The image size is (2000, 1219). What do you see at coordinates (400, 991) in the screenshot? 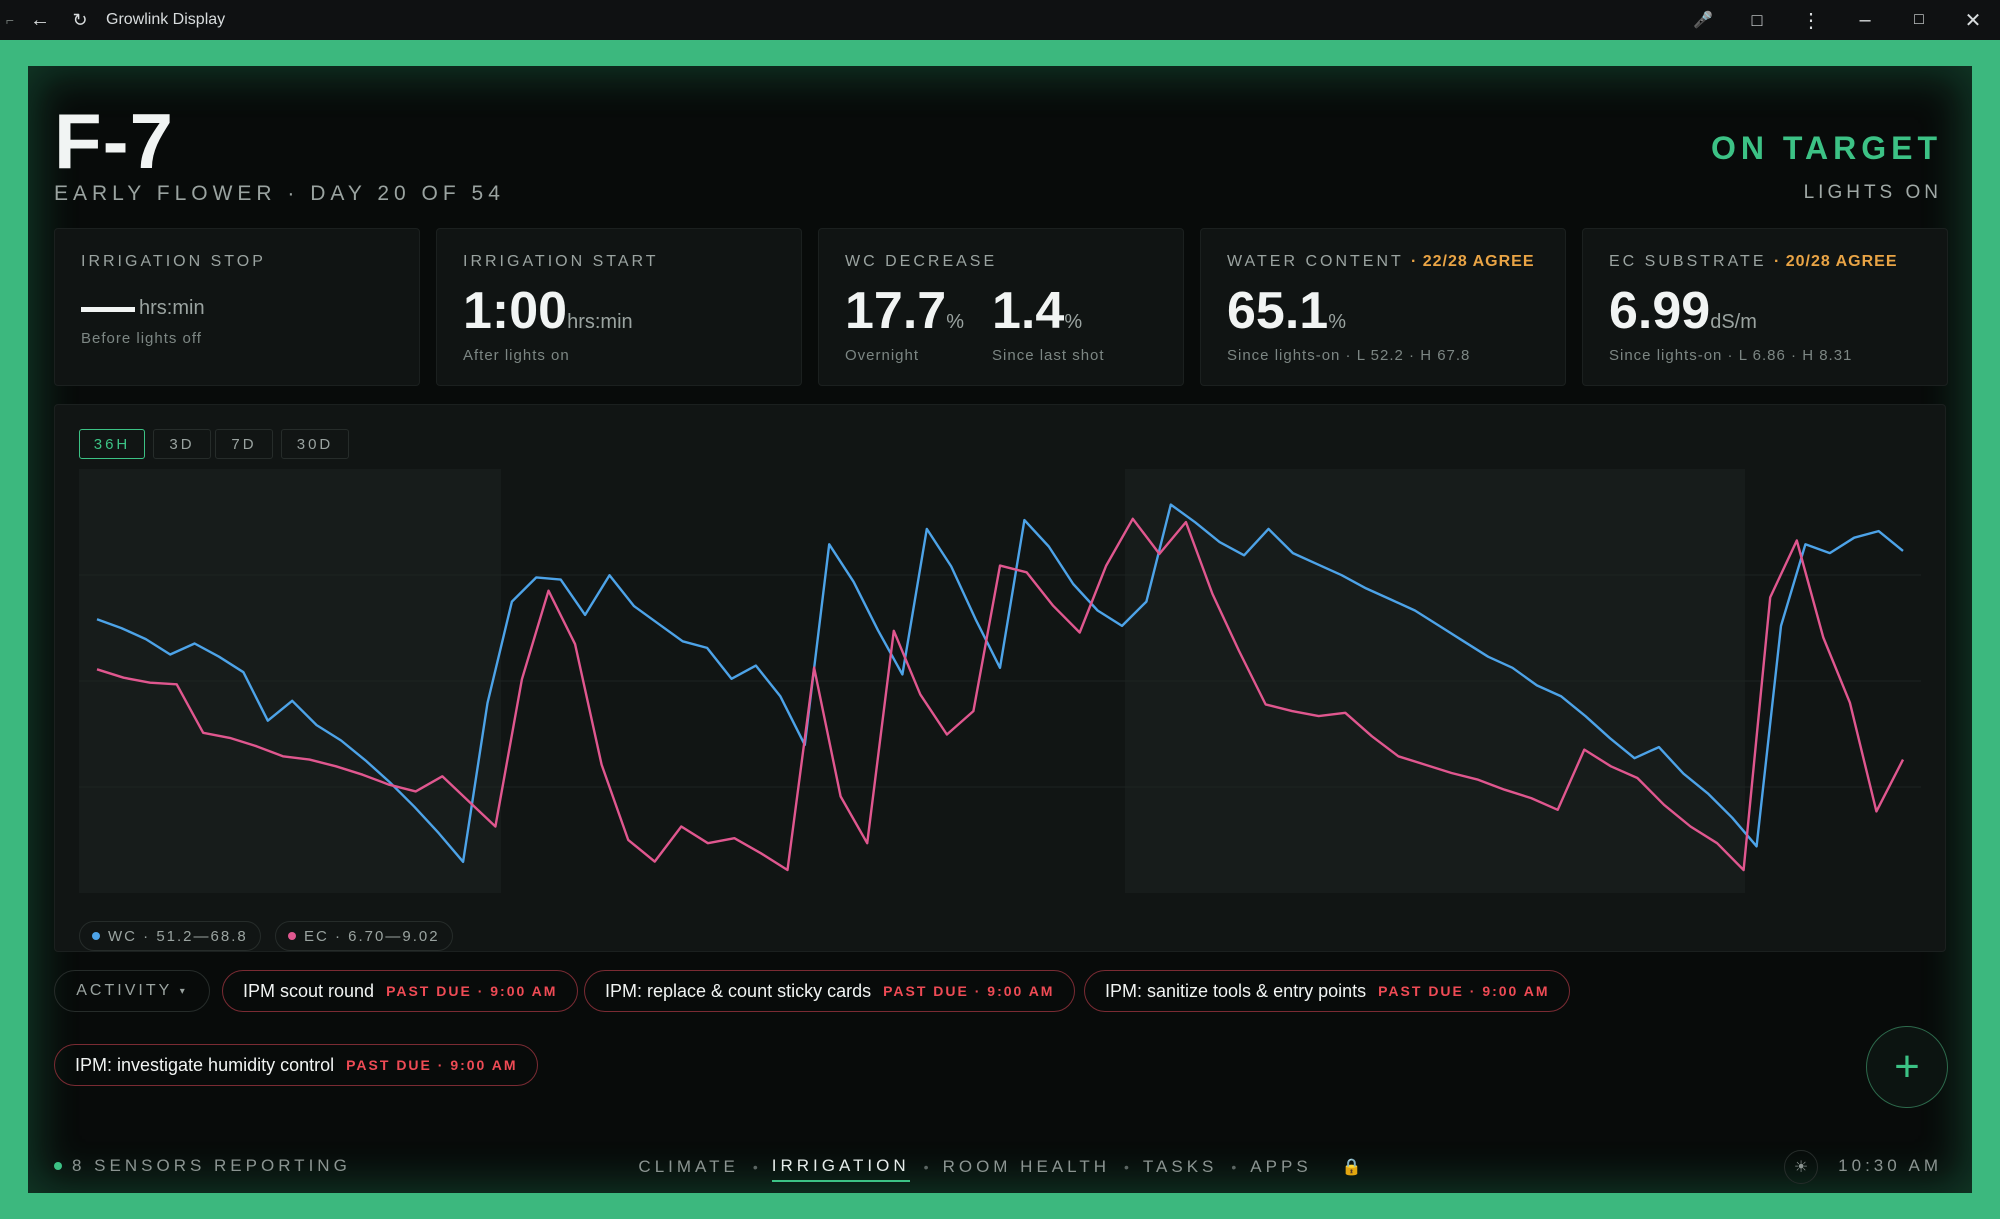
I see `task-pill: IPM scout round PAST DUE · 9:00 AM` at bounding box center [400, 991].